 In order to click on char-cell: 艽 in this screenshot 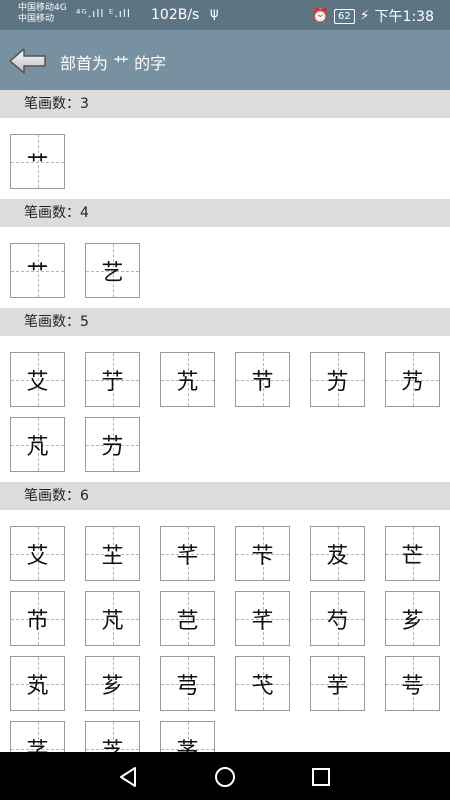, I will do `click(187, 379)`.